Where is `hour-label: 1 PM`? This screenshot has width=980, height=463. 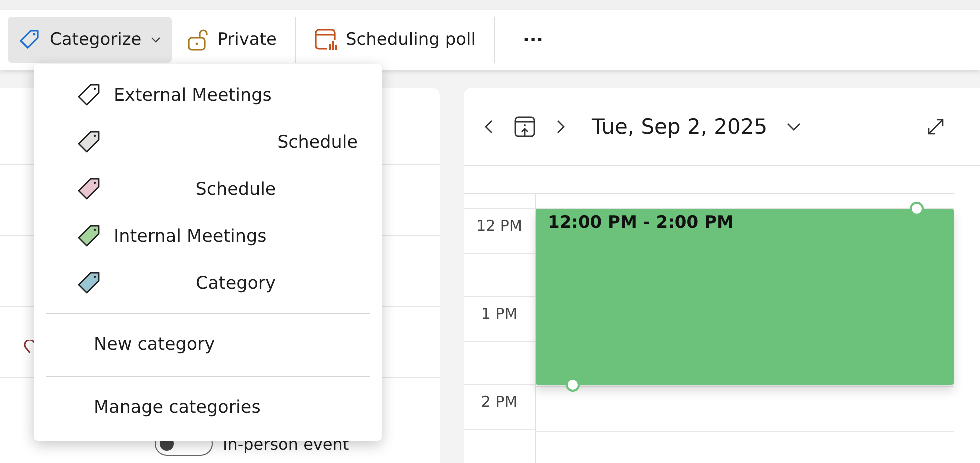 hour-label: 1 PM is located at coordinates (499, 314).